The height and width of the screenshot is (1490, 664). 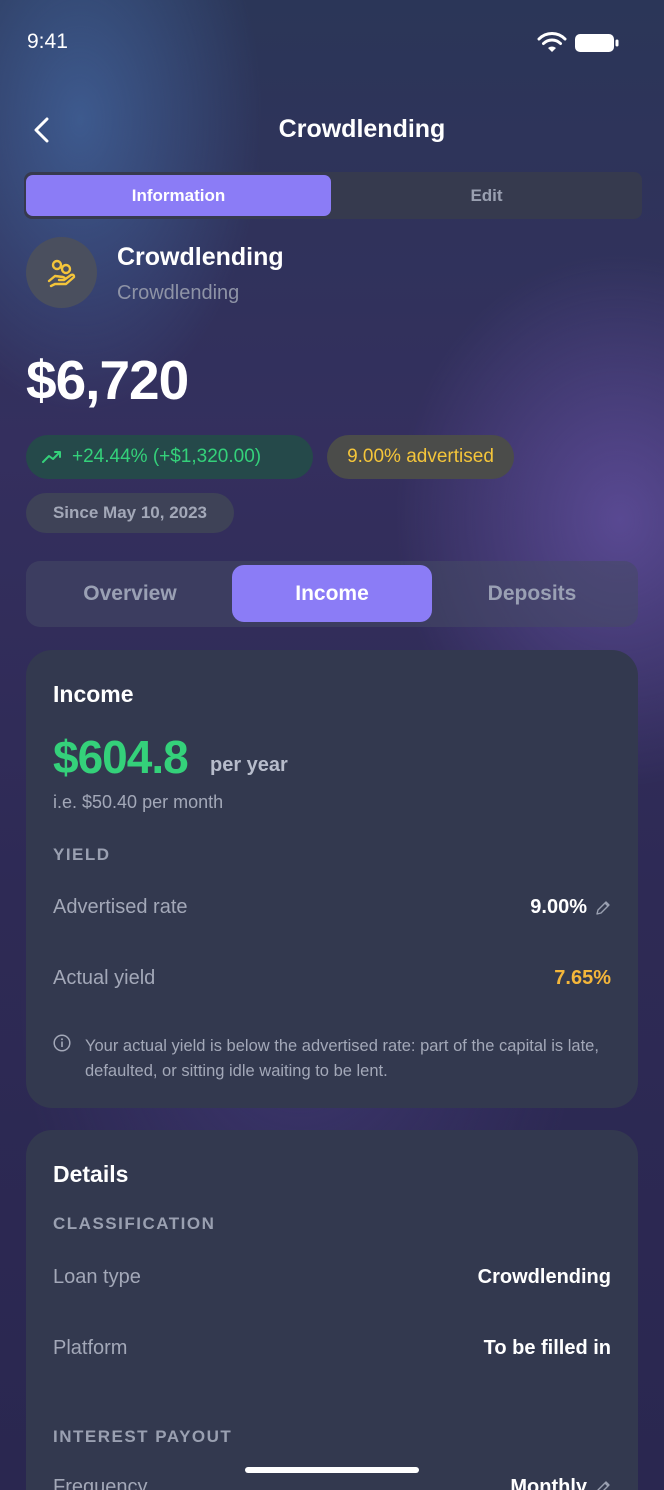 What do you see at coordinates (558, 907) in the screenshot?
I see `advertised-rate-text: 9.00%` at bounding box center [558, 907].